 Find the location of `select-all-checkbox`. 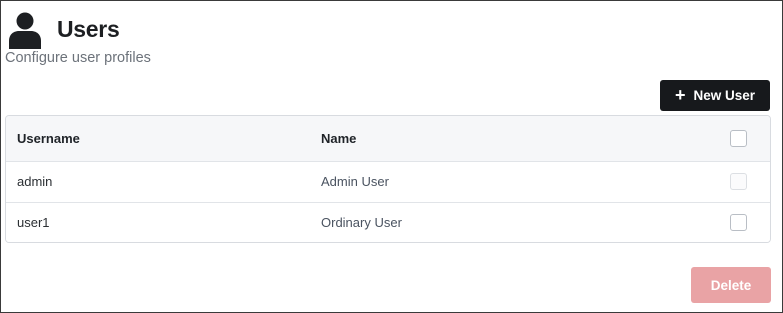

select-all-checkbox is located at coordinates (738, 138).